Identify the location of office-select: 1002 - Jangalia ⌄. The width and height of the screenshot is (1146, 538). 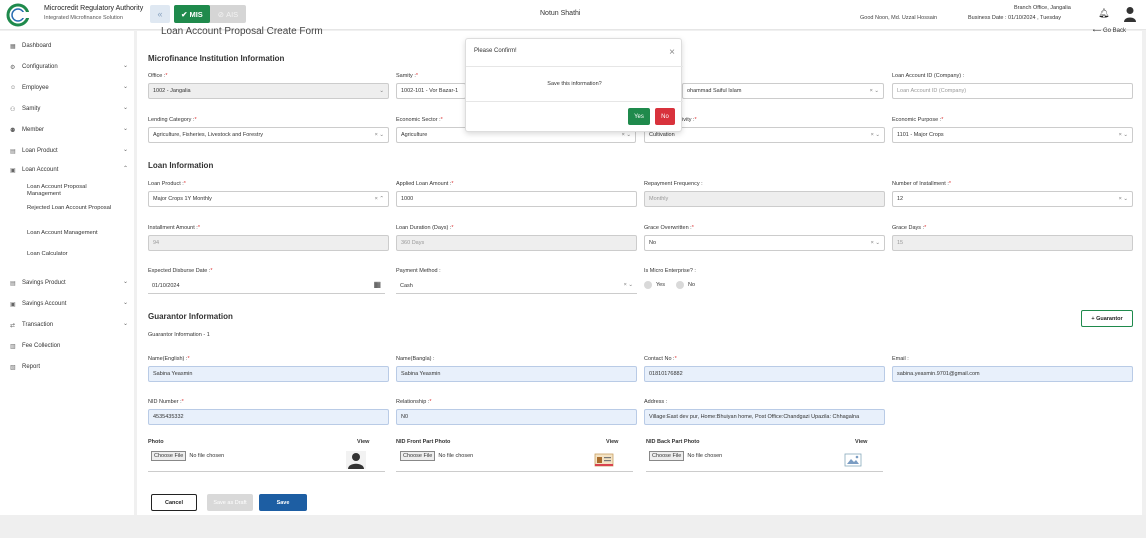
(268, 91).